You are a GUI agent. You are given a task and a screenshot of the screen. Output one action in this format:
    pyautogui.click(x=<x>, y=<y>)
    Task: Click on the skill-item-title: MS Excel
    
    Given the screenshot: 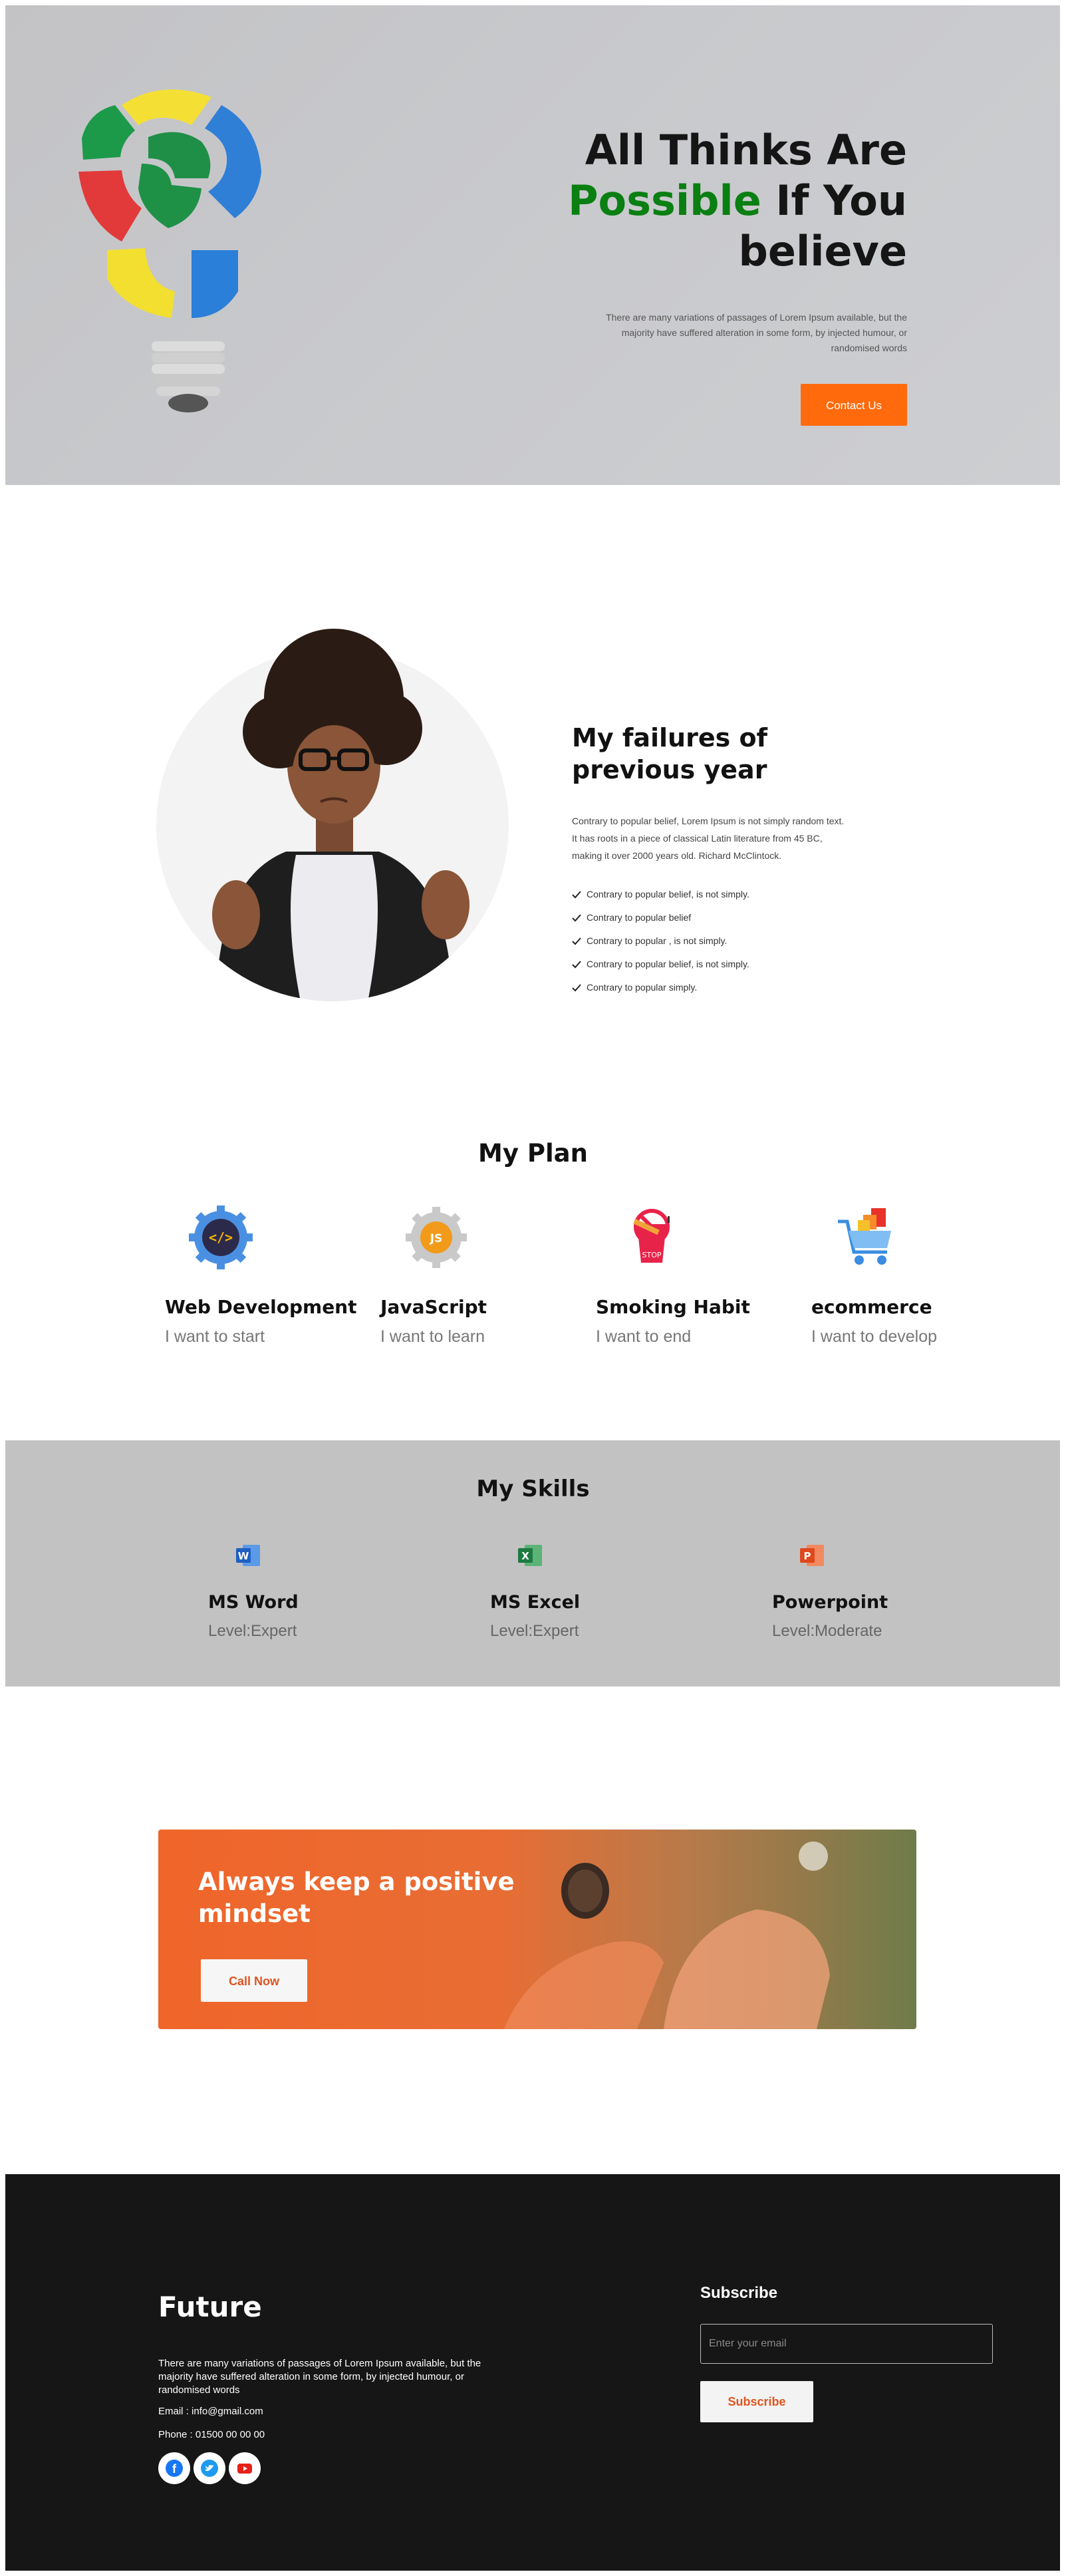 What is the action you would take?
    pyautogui.click(x=535, y=1602)
    